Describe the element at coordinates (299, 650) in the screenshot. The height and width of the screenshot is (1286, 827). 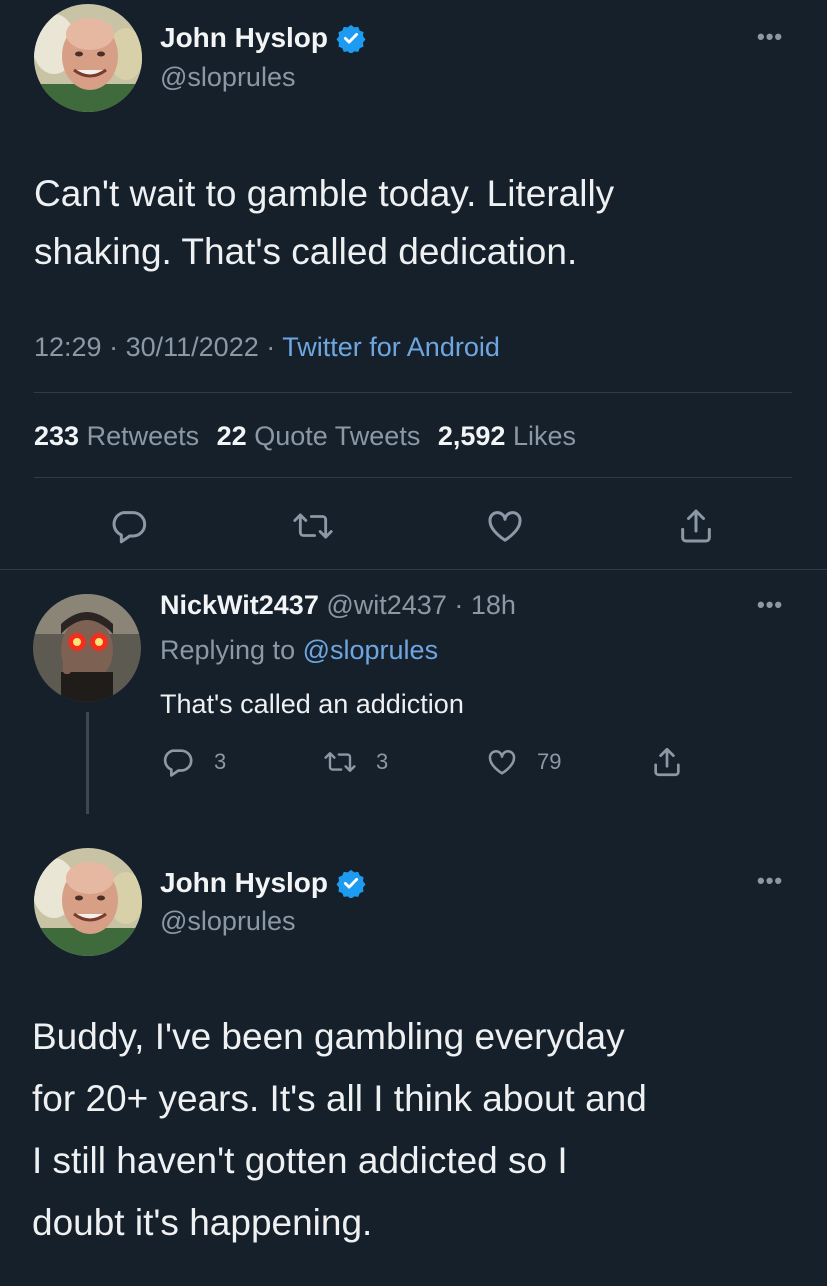
I see `replying-to: Replying to @sloprules` at that location.